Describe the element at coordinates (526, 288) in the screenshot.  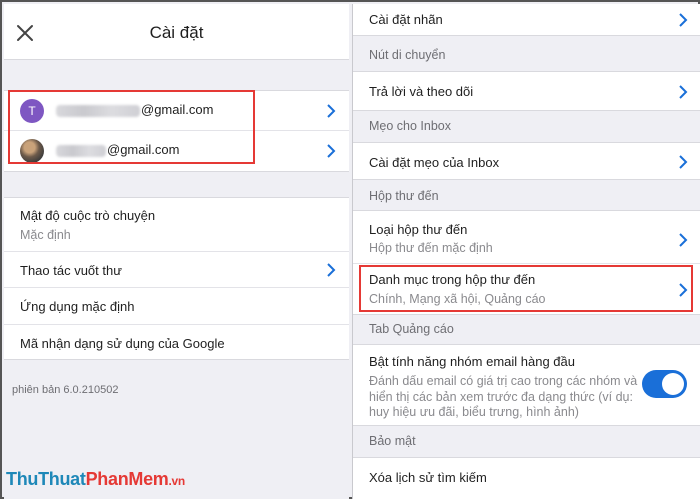
I see `inbox-categories-highlight` at that location.